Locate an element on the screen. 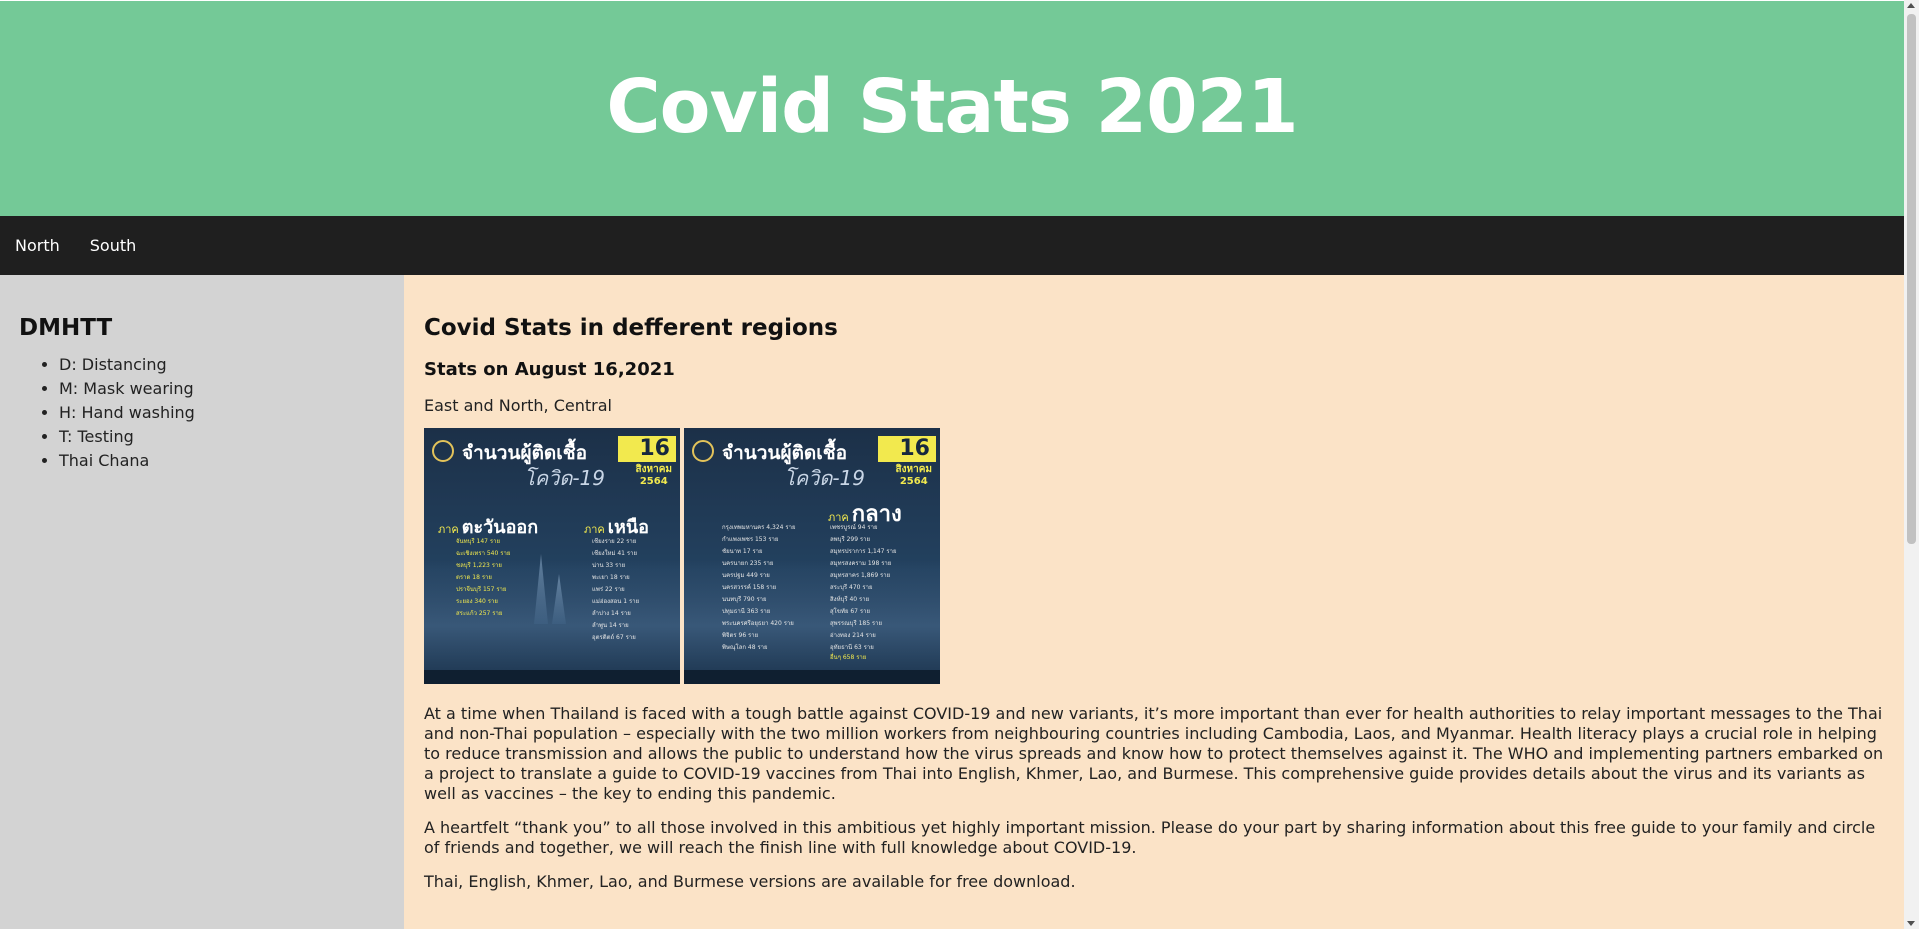  stat-row: แม่ฮ่องสอน 1 ราย is located at coordinates (616, 601).